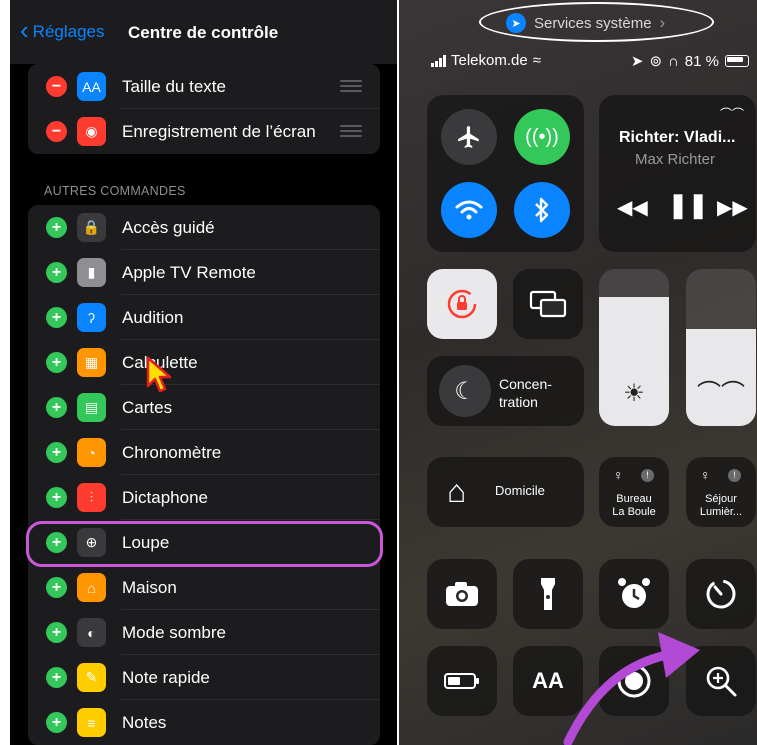 The width and height of the screenshot is (757, 745). I want to click on battery-percent: 81 %, so click(701, 61).